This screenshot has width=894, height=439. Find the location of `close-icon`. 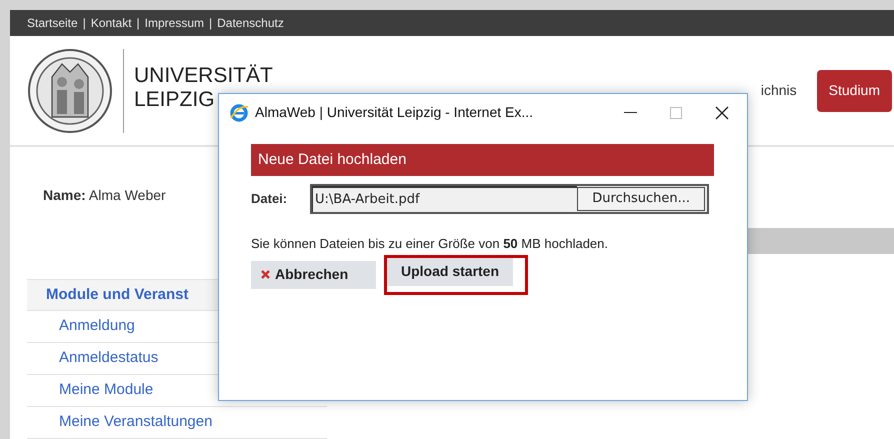

close-icon is located at coordinates (722, 113).